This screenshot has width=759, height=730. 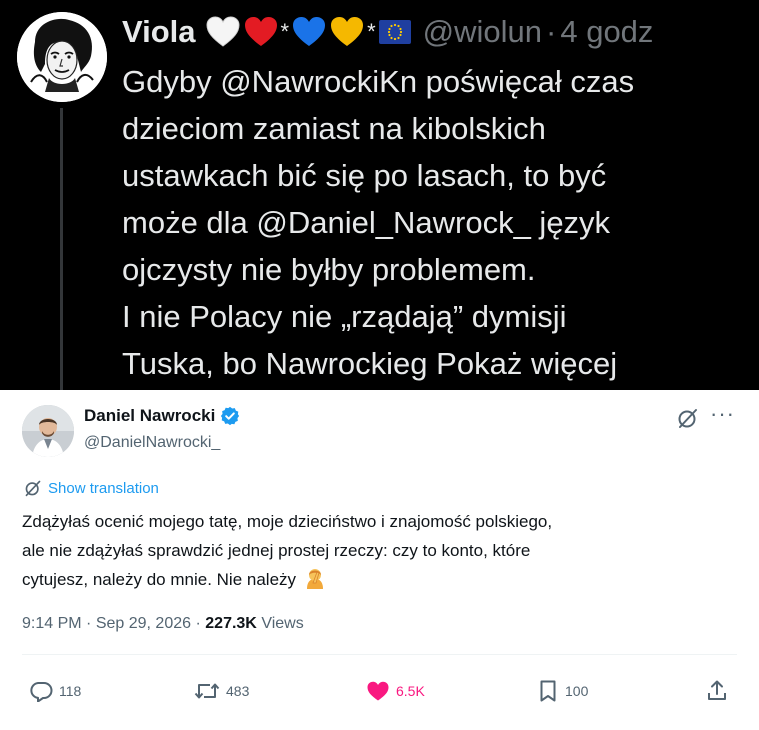 I want to click on text-line: może dla @Daniel_Nawrock_ język, so click(x=366, y=222).